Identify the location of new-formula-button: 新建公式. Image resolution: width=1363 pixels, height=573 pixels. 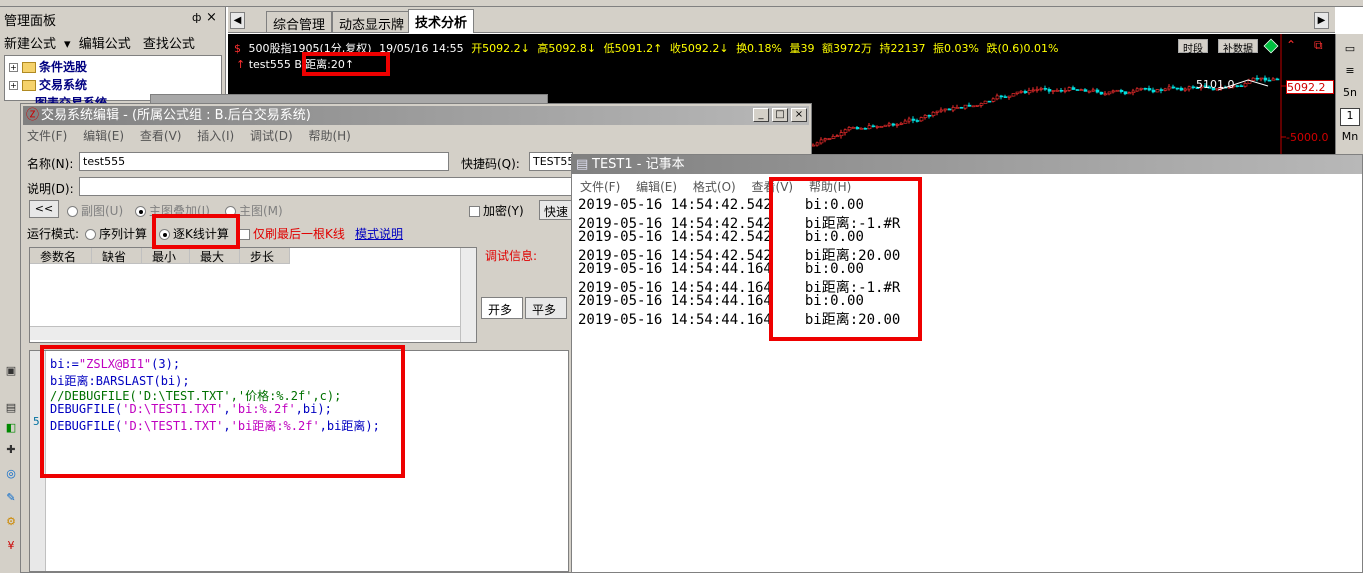
(30, 44).